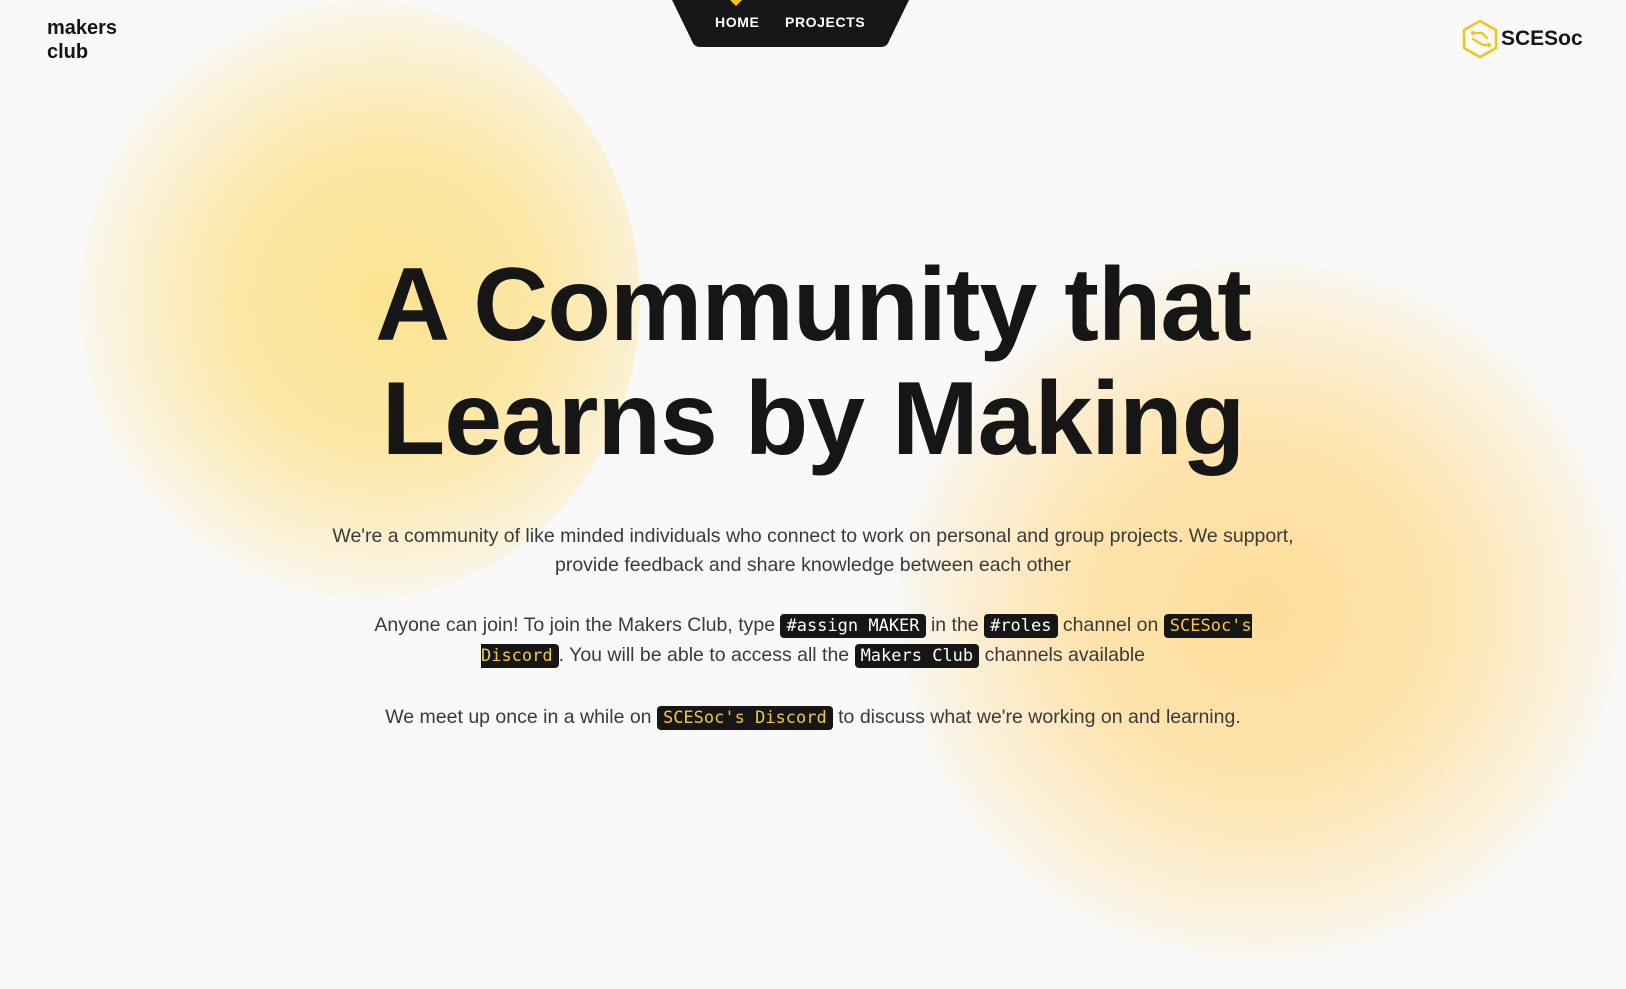  Describe the element at coordinates (955, 625) in the screenshot. I see `join-text-2: in the` at that location.